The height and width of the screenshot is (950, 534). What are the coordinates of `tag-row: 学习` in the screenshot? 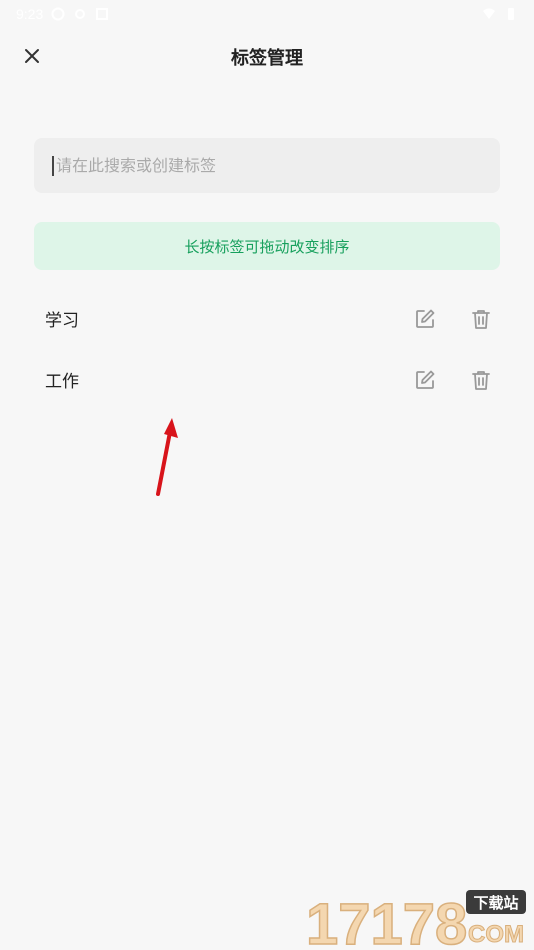 It's located at (267, 318).